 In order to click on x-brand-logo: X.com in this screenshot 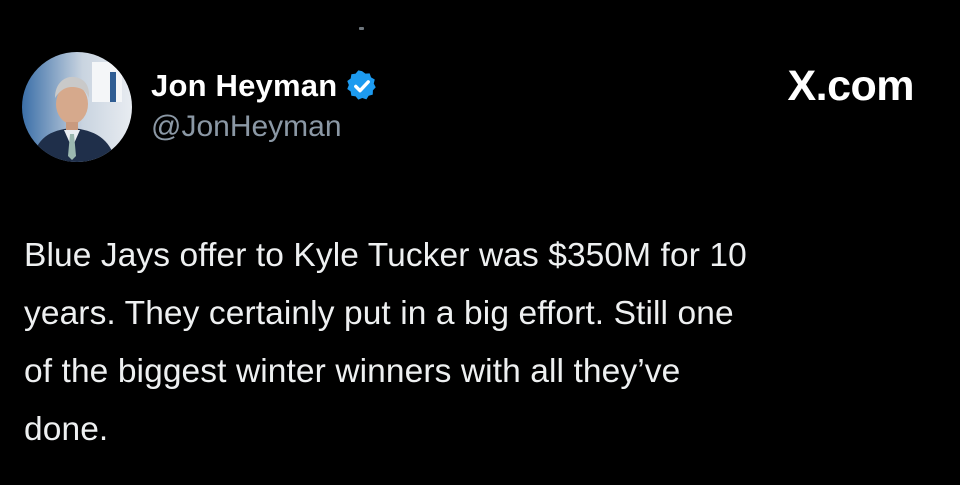, I will do `click(850, 86)`.